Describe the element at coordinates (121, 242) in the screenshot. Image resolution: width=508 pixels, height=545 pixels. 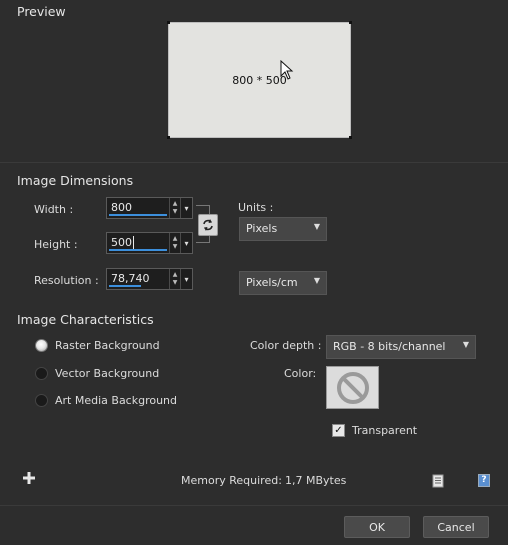
I see `height-value: 500` at that location.